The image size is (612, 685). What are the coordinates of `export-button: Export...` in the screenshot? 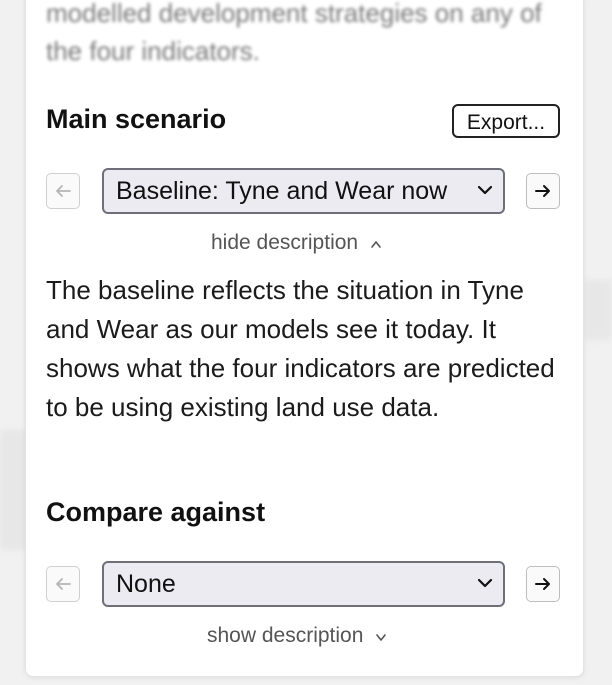 It's located at (506, 121).